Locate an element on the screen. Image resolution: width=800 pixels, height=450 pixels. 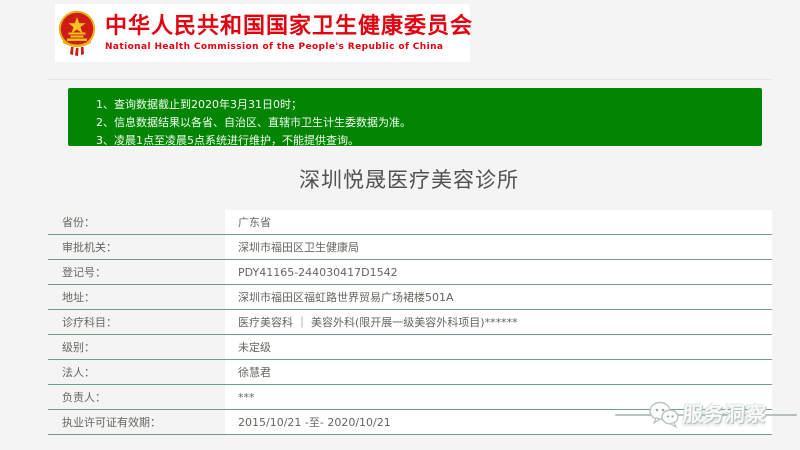
field-value: 广东省 is located at coordinates (254, 222).